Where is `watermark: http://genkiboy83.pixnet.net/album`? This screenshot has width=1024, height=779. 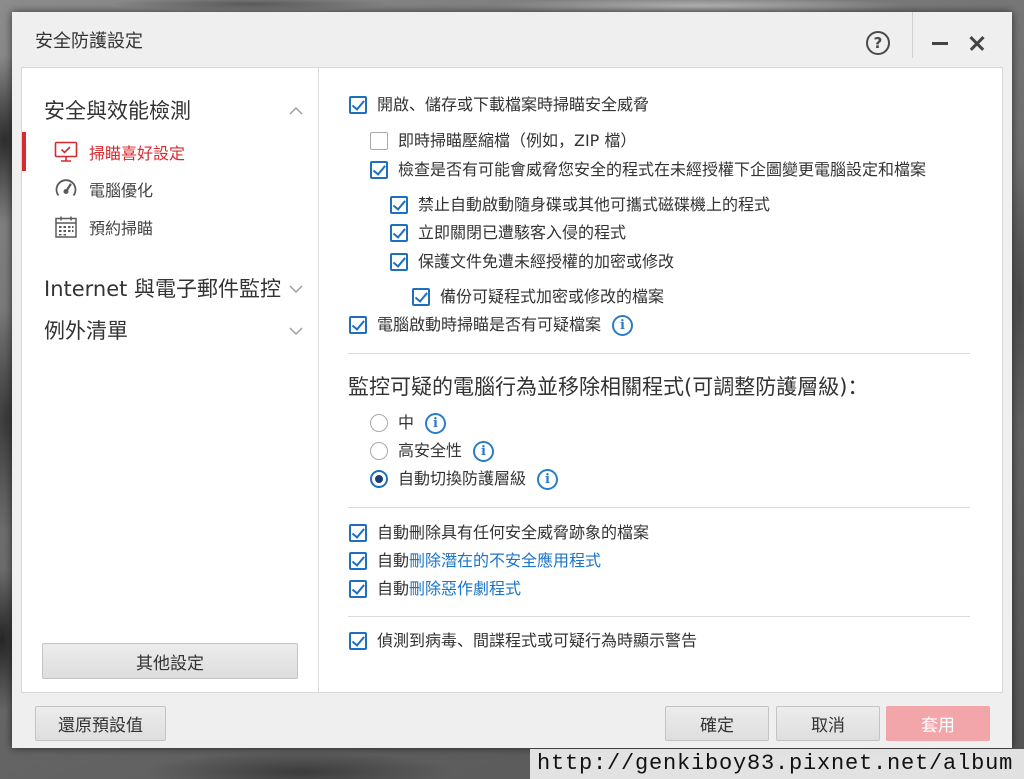
watermark: http://genkiboy83.pixnet.net/album is located at coordinates (777, 764).